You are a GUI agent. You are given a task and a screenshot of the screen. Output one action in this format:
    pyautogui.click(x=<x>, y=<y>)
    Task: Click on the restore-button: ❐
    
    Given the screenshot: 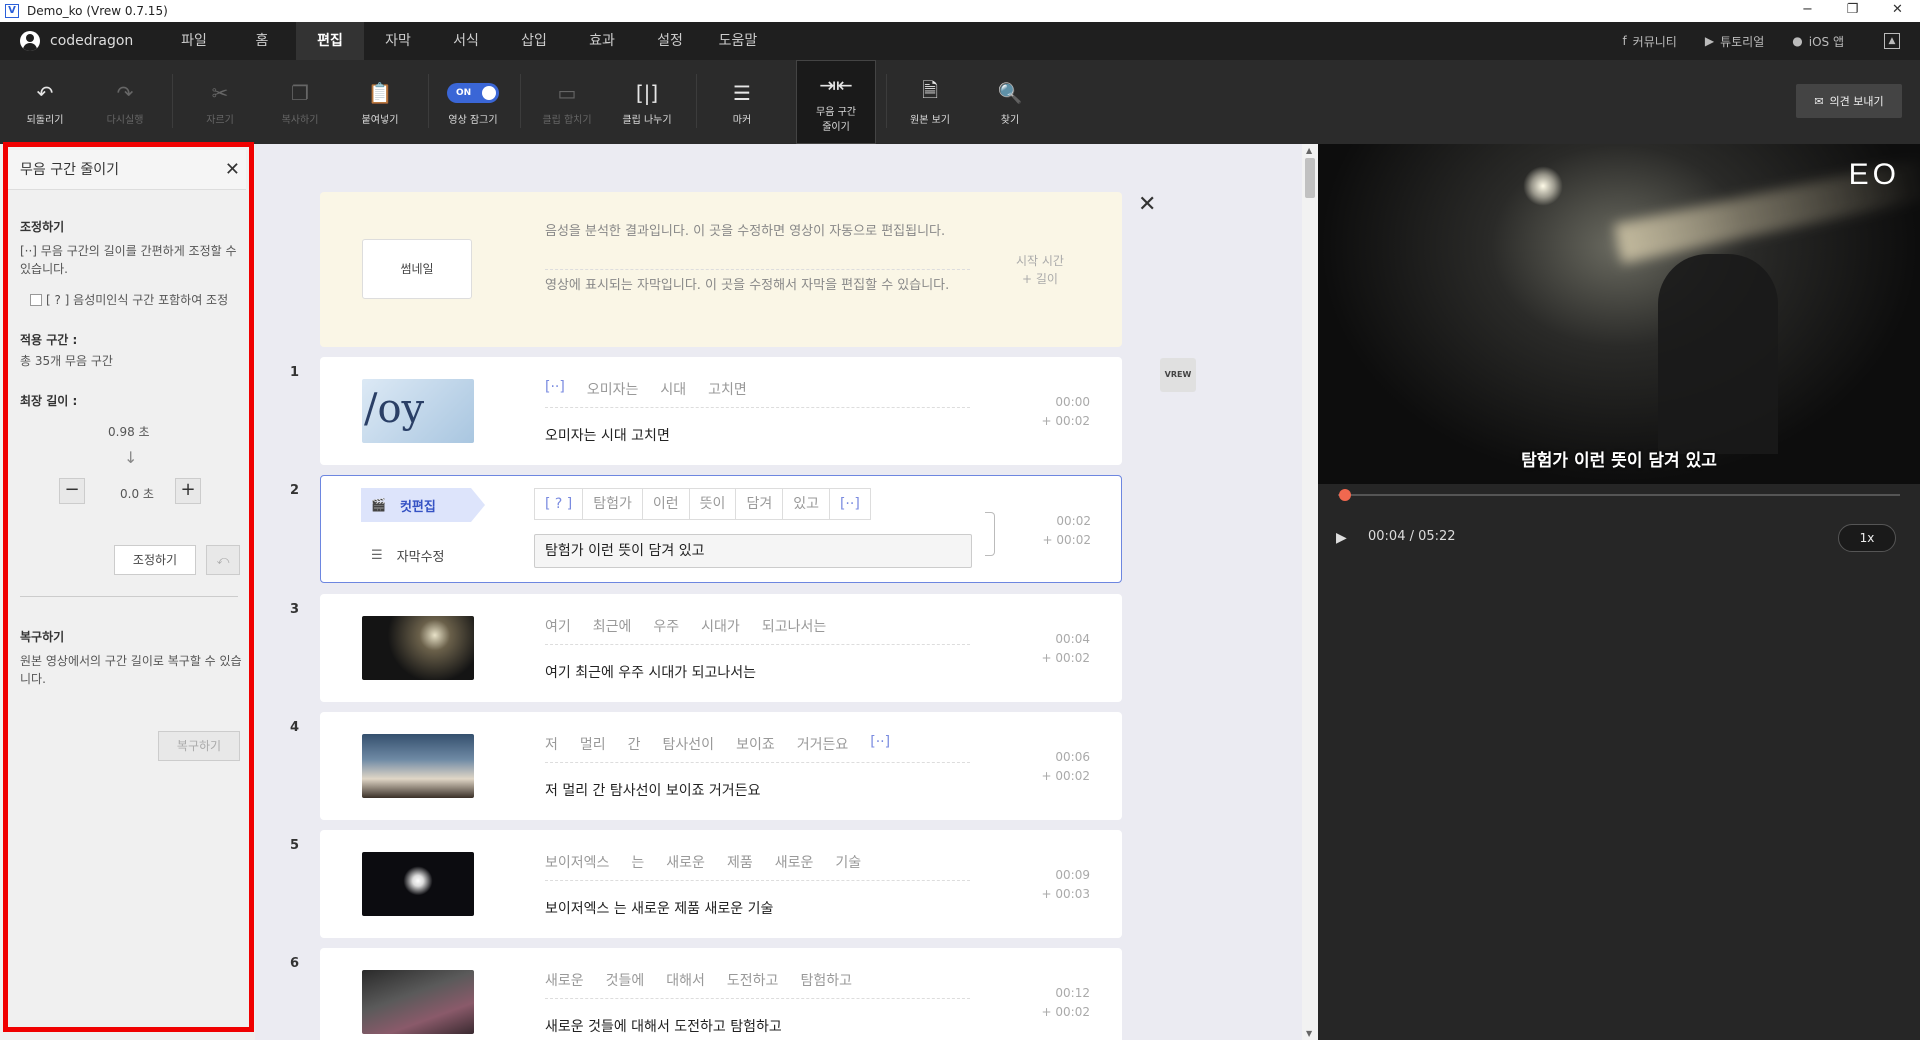 What is the action you would take?
    pyautogui.click(x=1852, y=11)
    